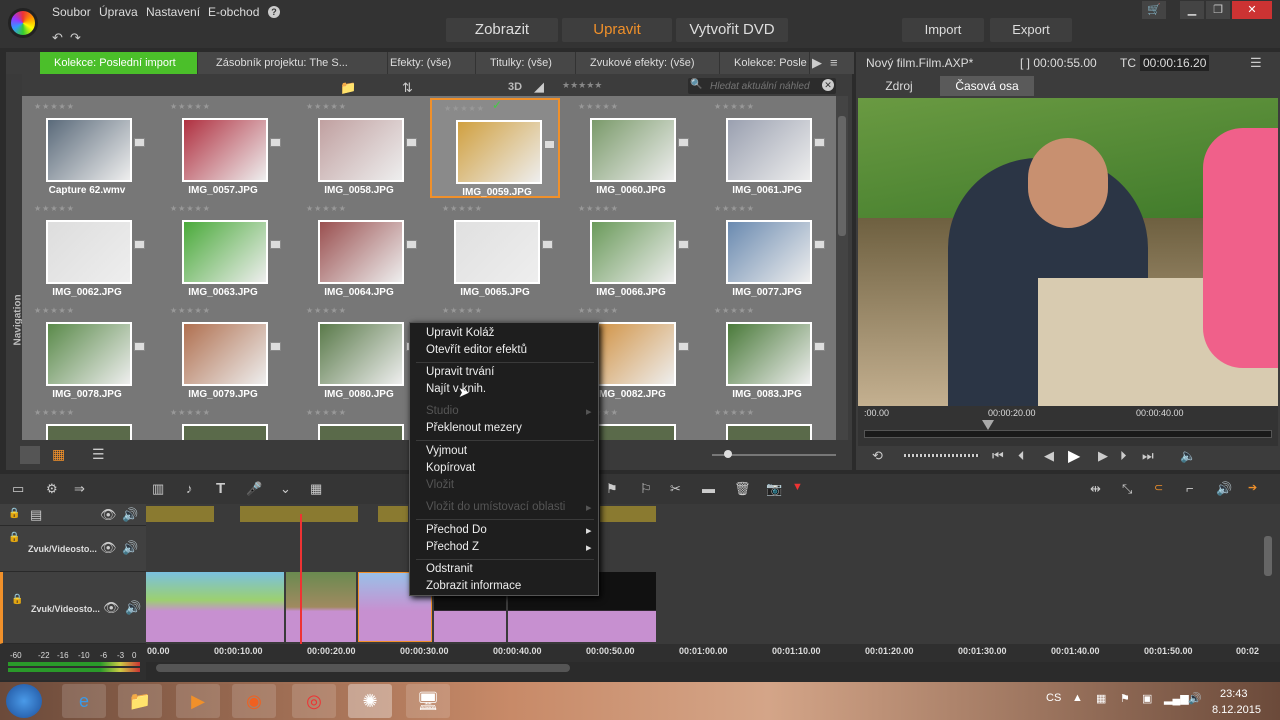  Describe the element at coordinates (140, 701) in the screenshot. I see `explorer-icon: 📁` at that location.